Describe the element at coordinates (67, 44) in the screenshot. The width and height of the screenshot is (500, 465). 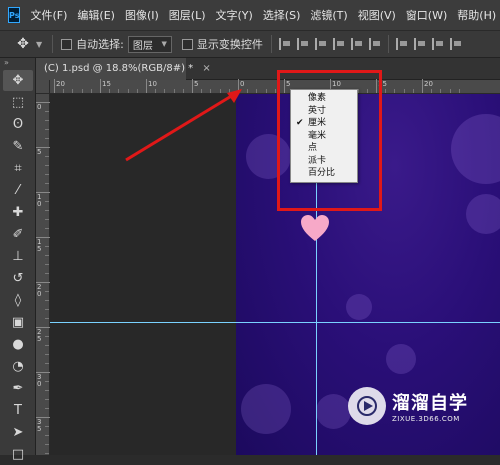
I see `auto-select-checkbox` at that location.